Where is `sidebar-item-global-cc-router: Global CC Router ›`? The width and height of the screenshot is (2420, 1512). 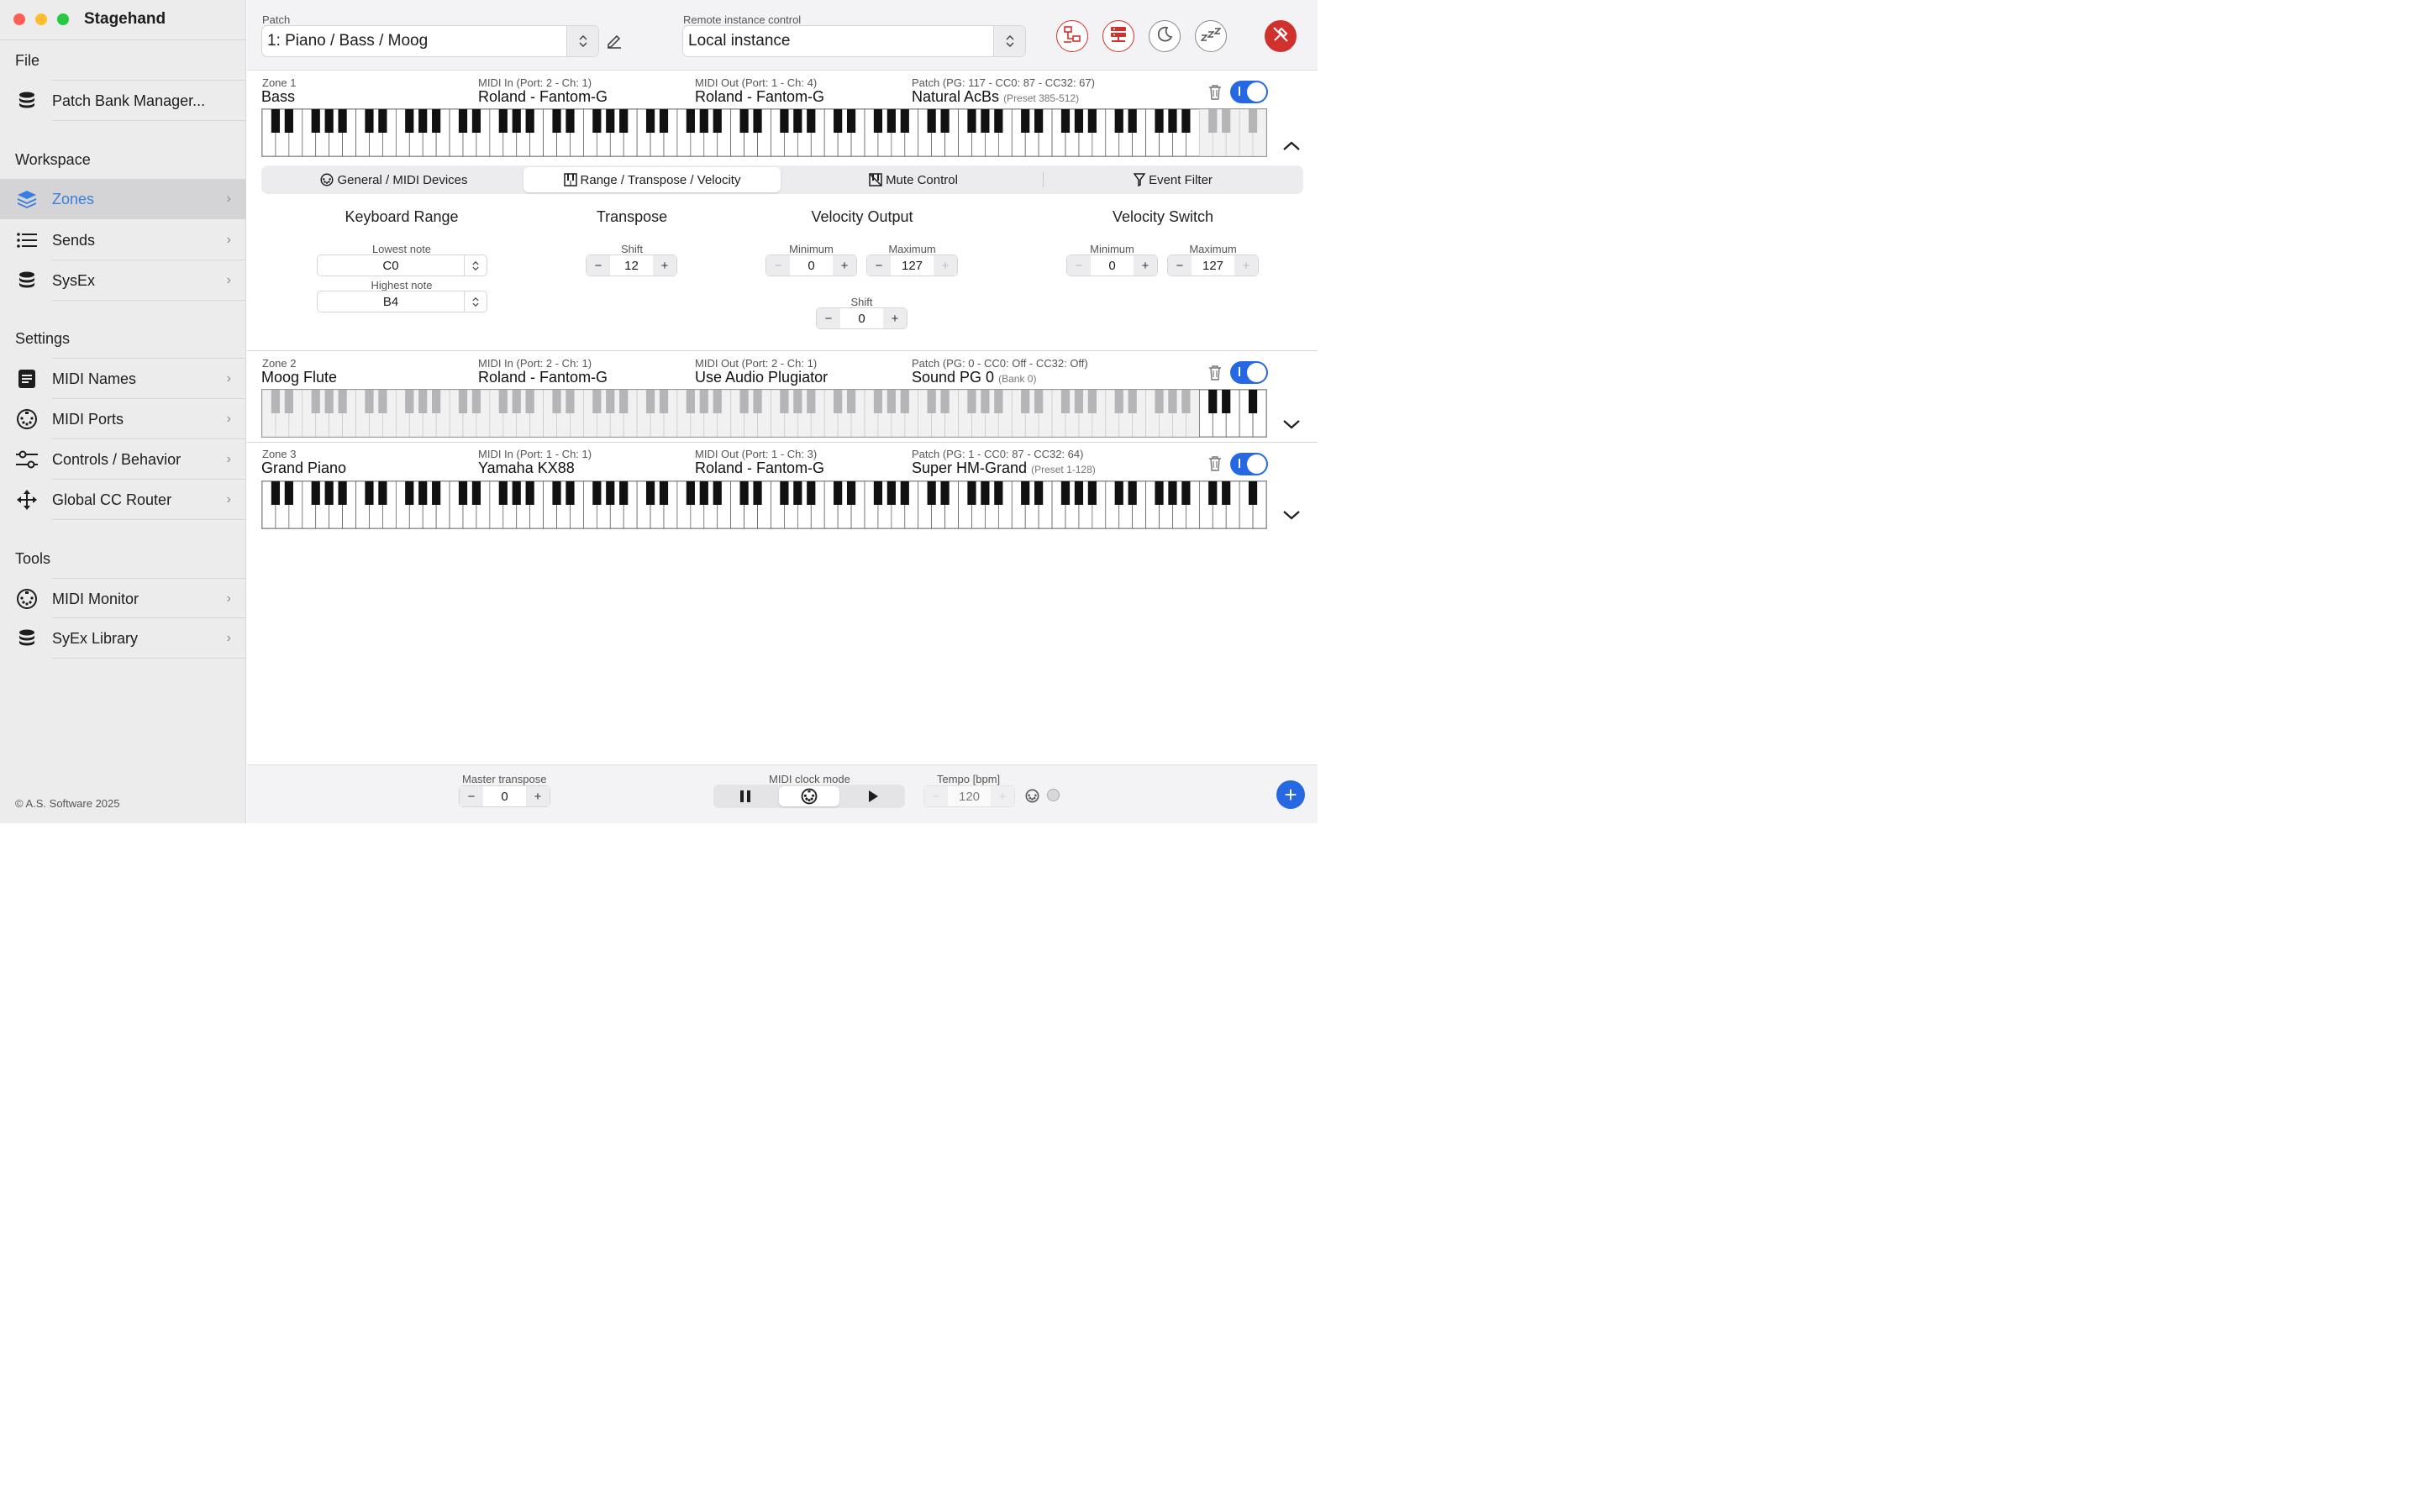 sidebar-item-global-cc-router: Global CC Router › is located at coordinates (123, 500).